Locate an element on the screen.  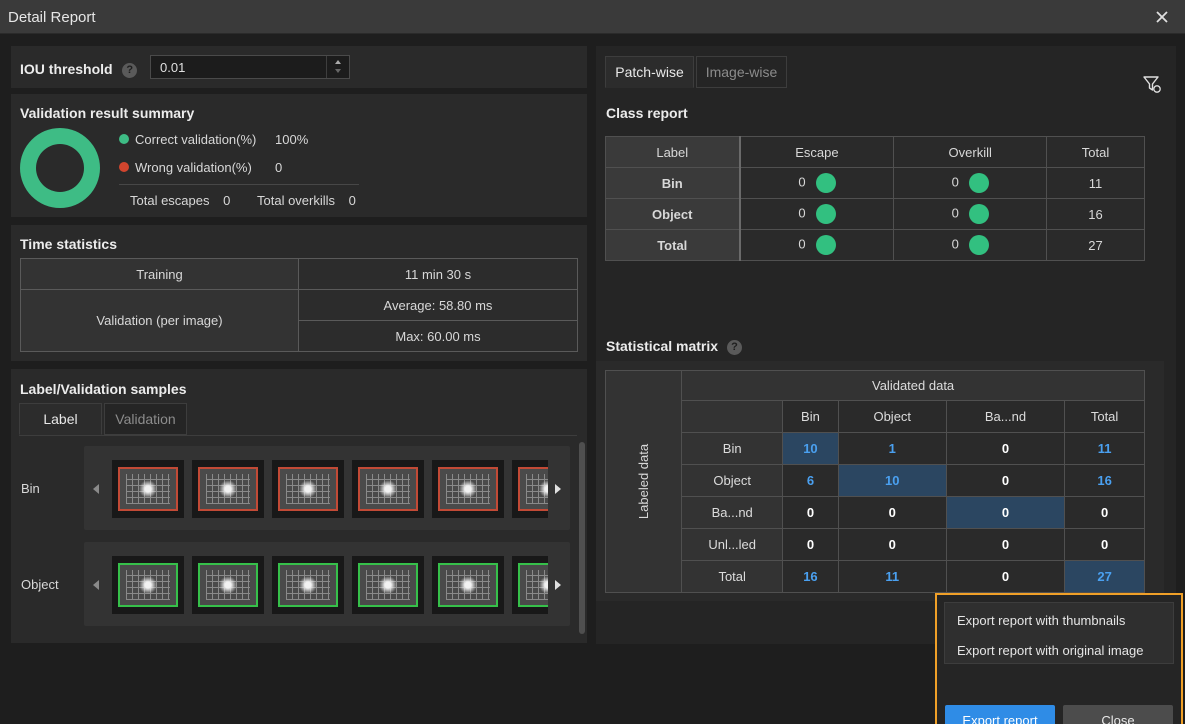
table-row: Bin 0 0 11 is located at coordinates (875, 183).